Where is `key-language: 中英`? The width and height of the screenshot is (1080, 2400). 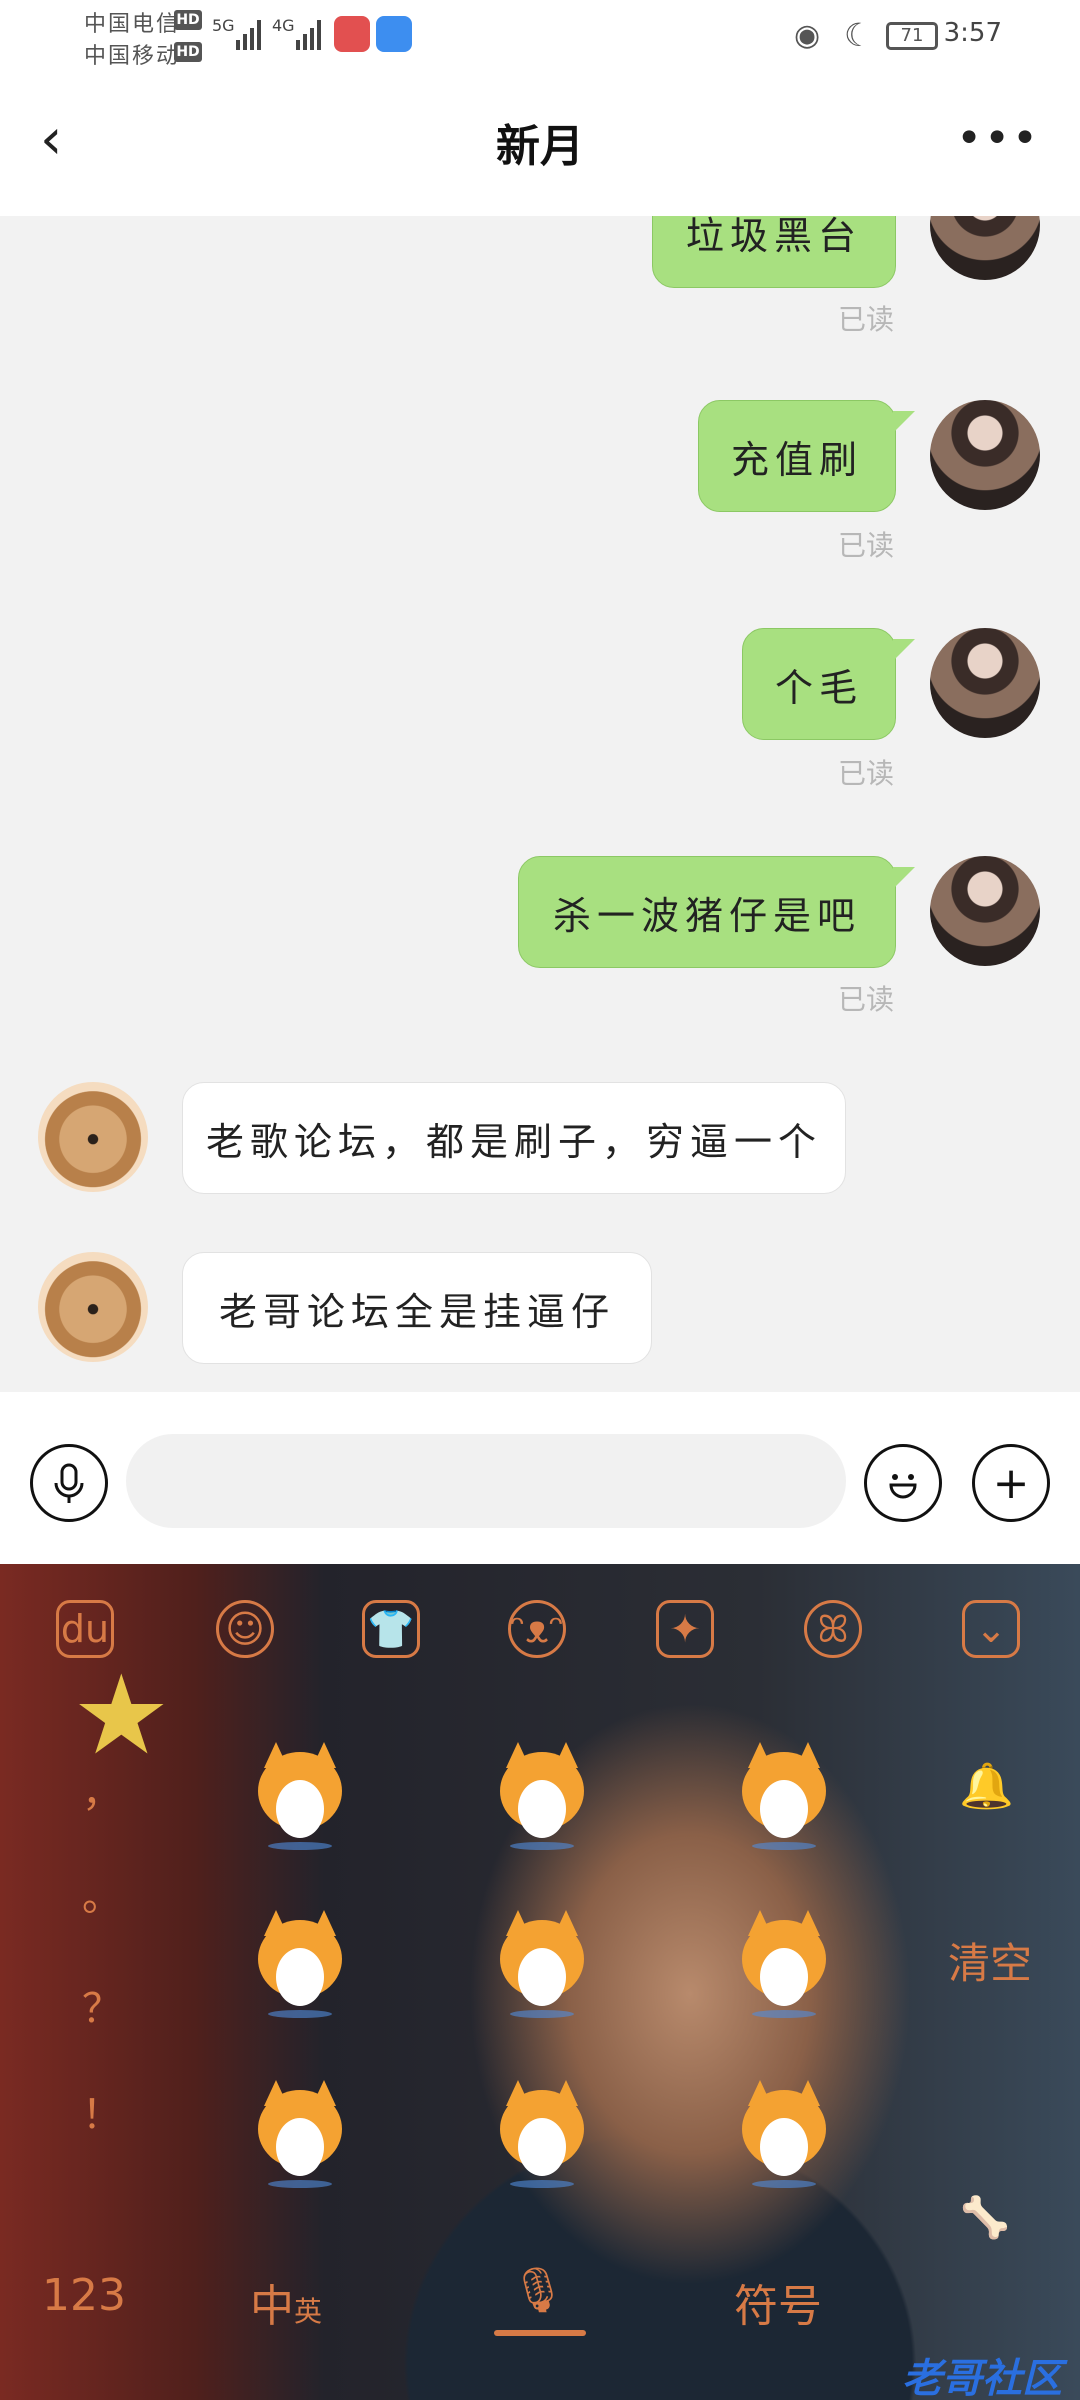 key-language: 中英 is located at coordinates (286, 2302).